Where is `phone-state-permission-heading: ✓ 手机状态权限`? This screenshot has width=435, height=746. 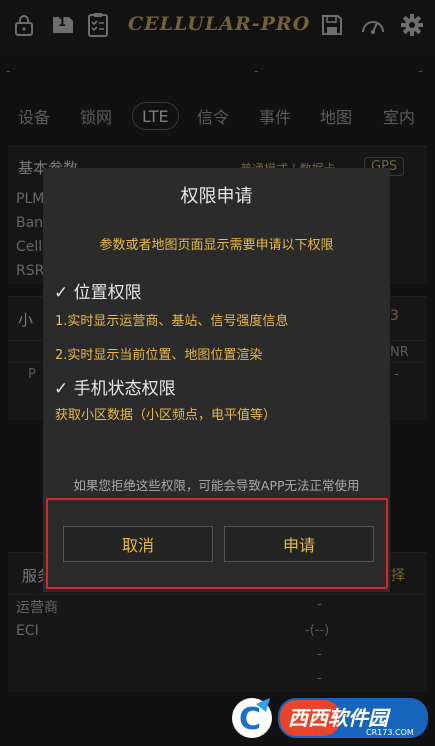
phone-state-permission-heading: ✓ 手机状态权限 is located at coordinates (115, 389).